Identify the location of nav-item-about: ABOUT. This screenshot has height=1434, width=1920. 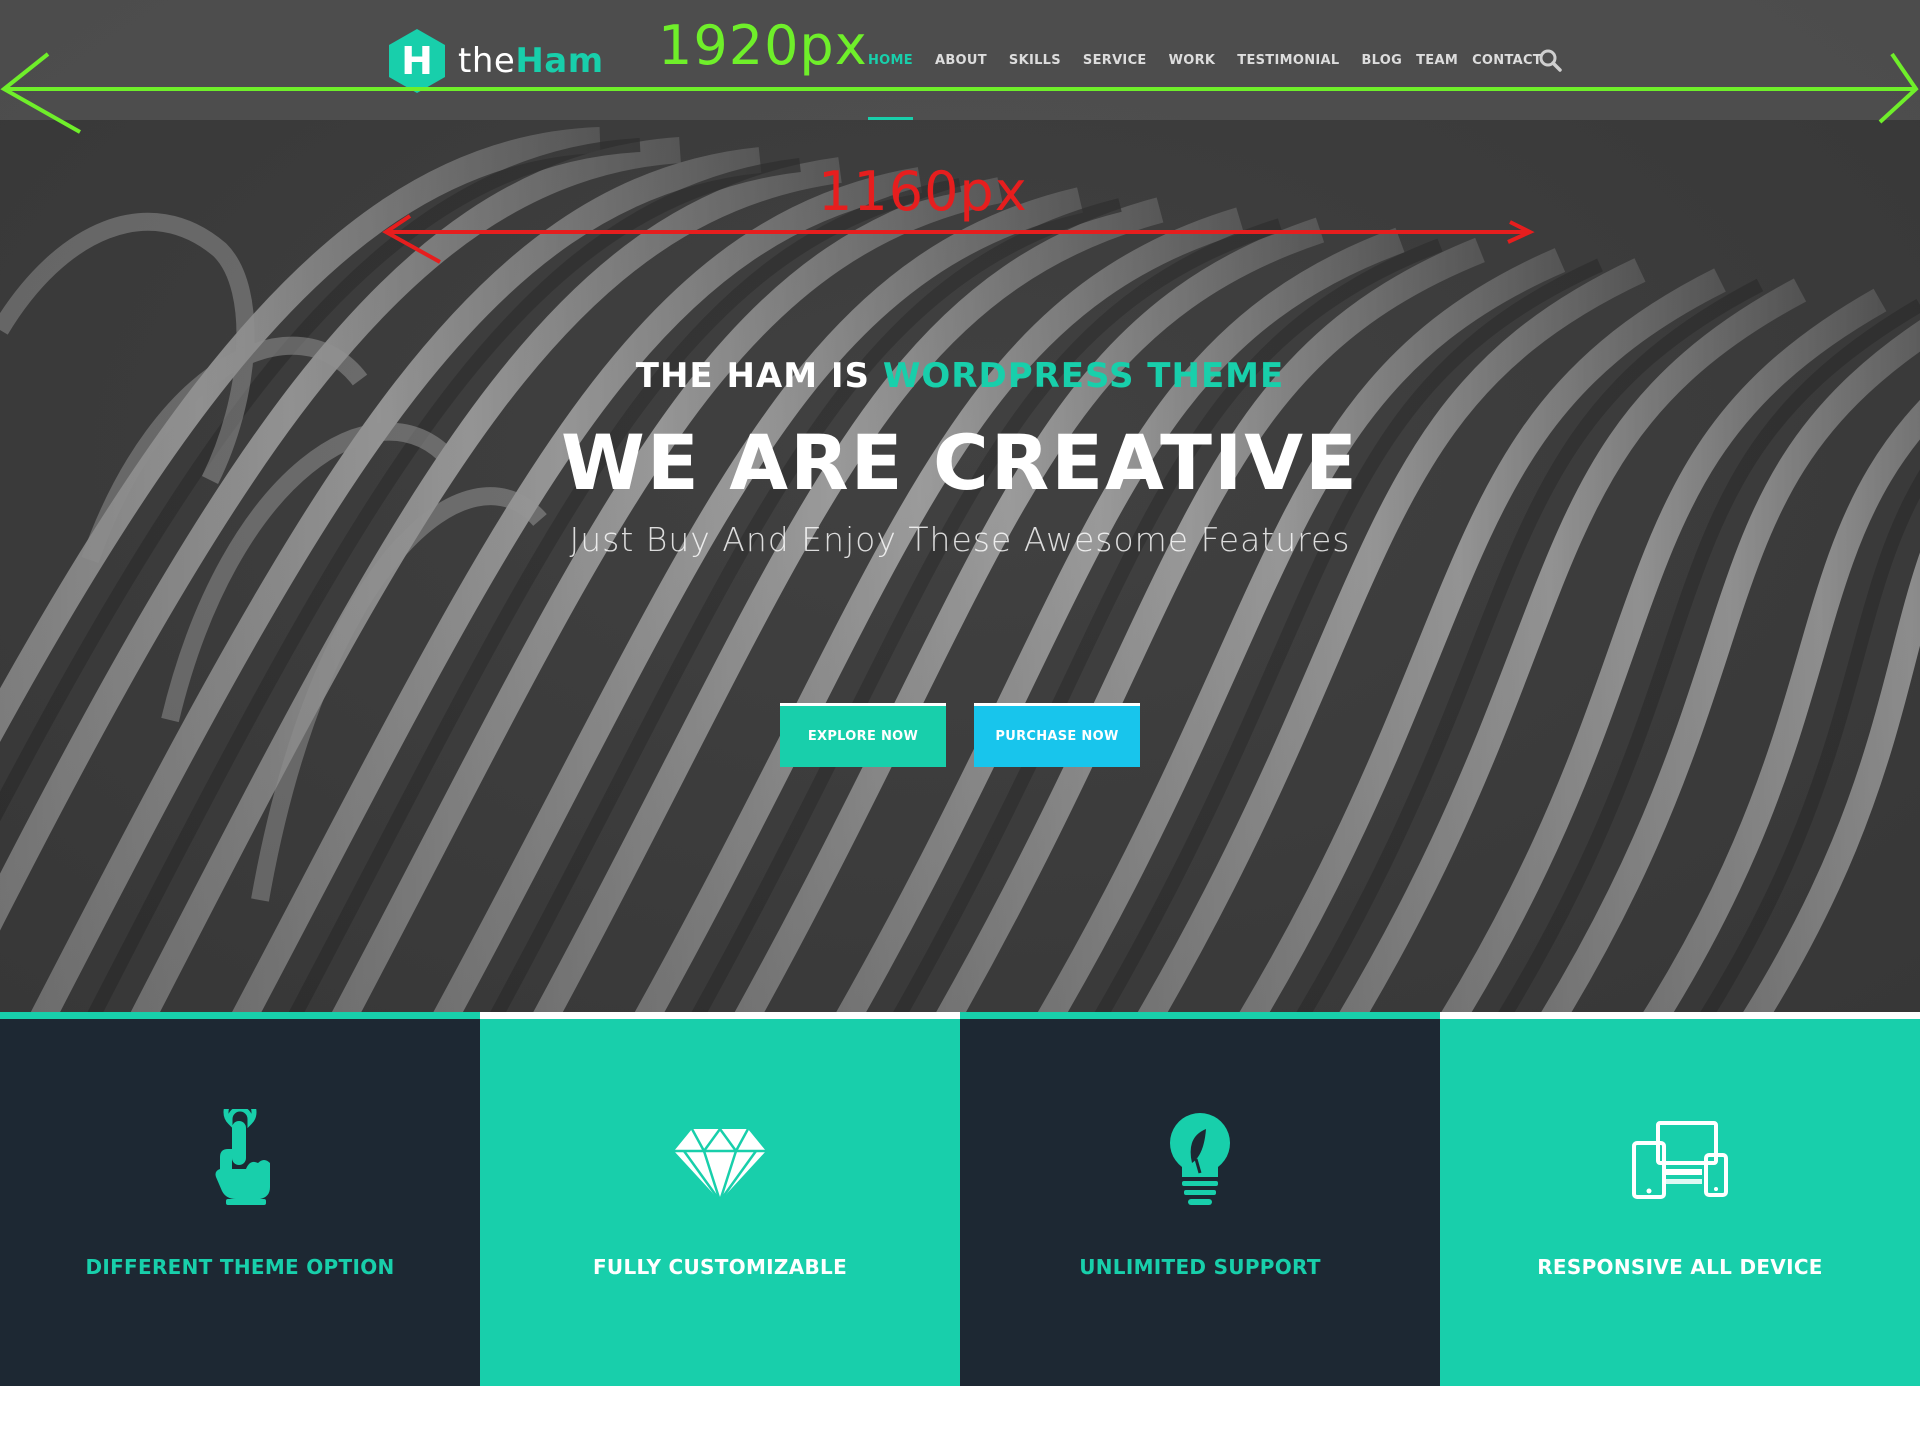
(961, 60).